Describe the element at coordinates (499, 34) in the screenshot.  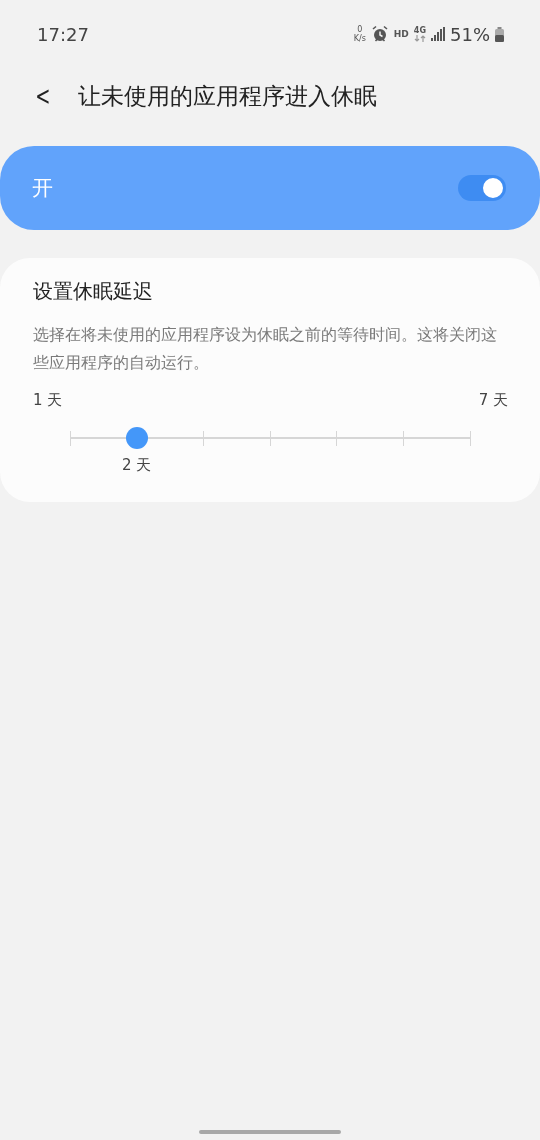
I see `battery-icon` at that location.